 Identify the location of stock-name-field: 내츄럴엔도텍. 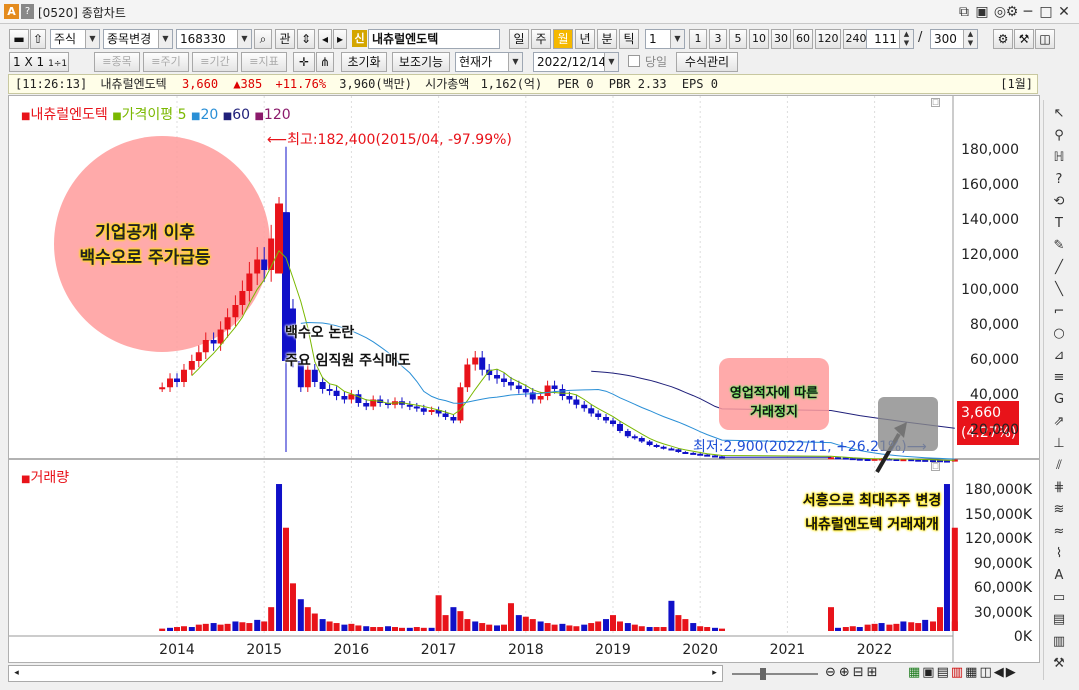
(434, 39).